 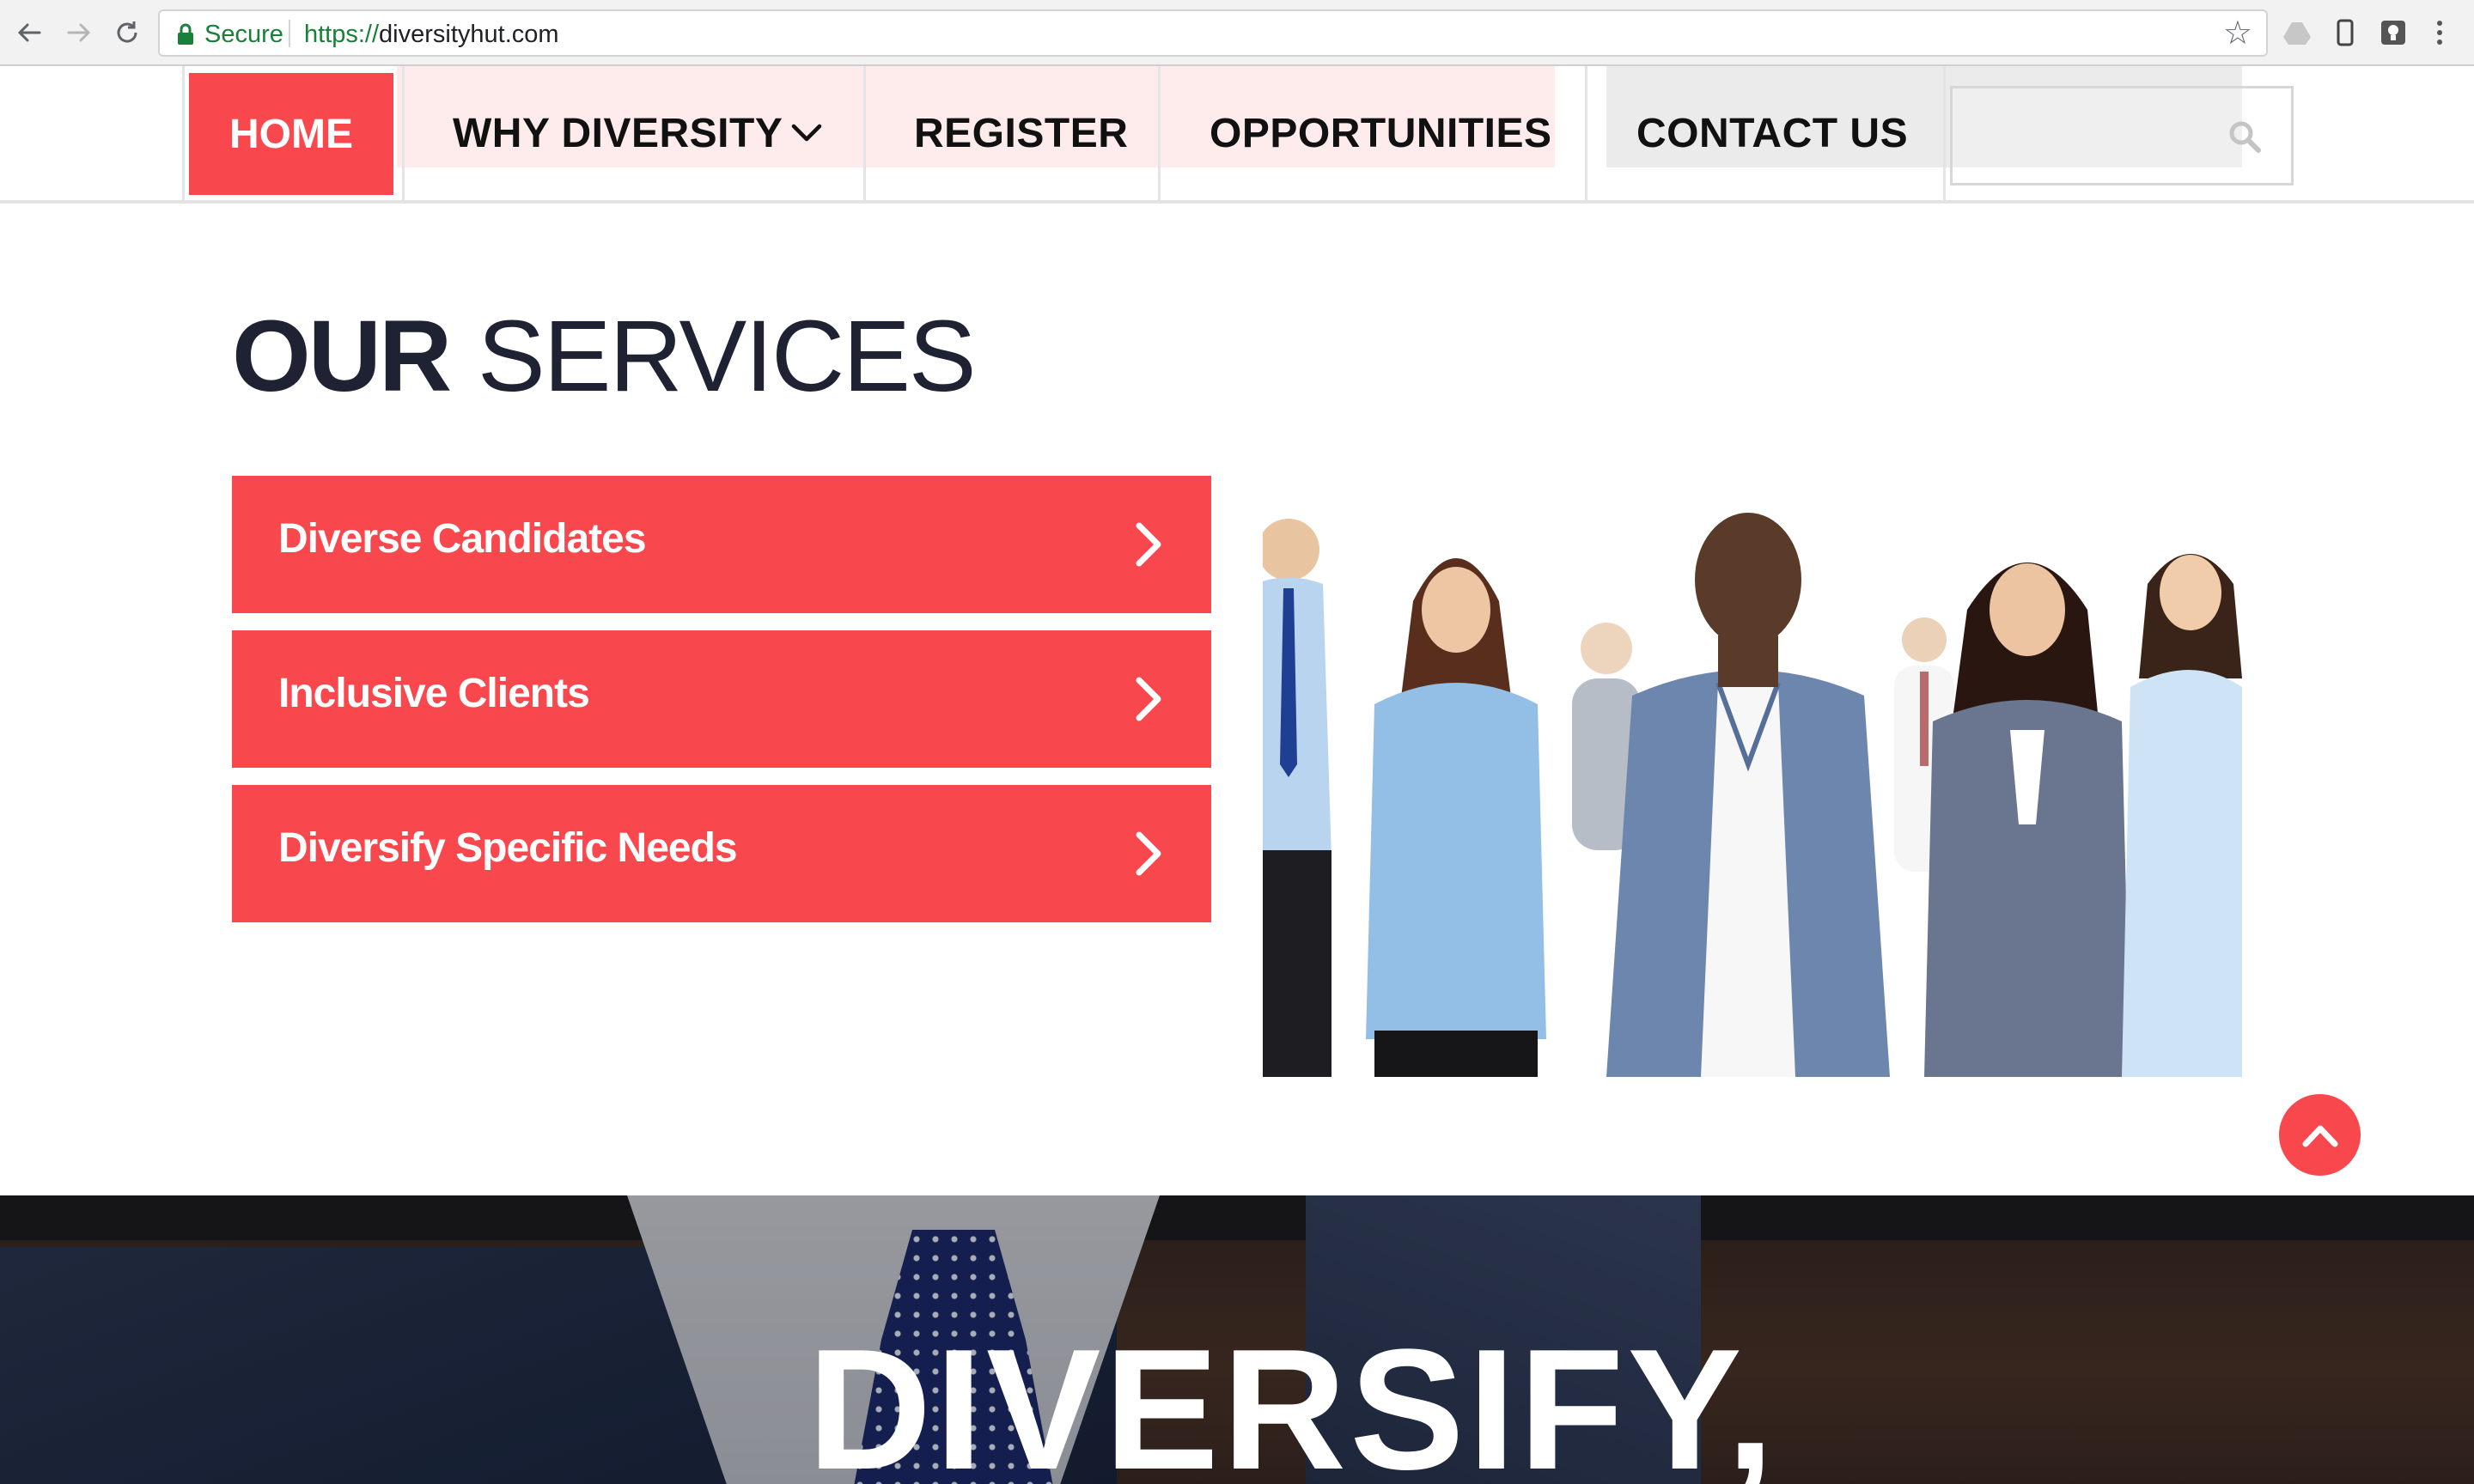 I want to click on service-inclusive-clients: Inclusive Clients, so click(x=721, y=699).